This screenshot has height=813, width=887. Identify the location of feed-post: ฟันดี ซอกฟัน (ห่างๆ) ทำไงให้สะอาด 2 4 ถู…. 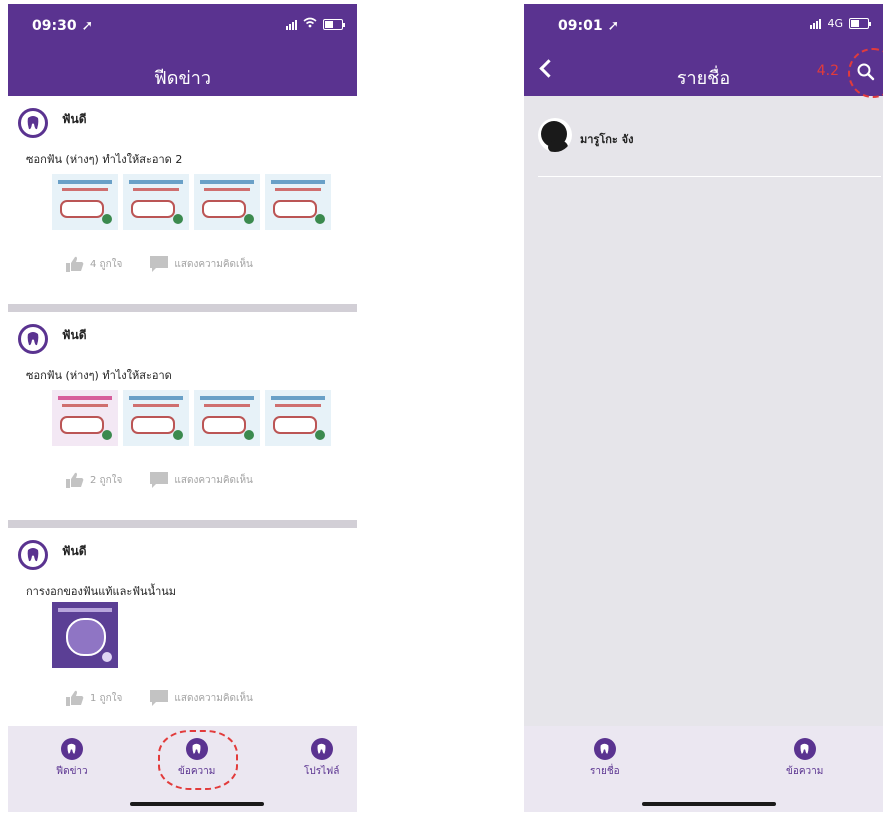
(182, 200).